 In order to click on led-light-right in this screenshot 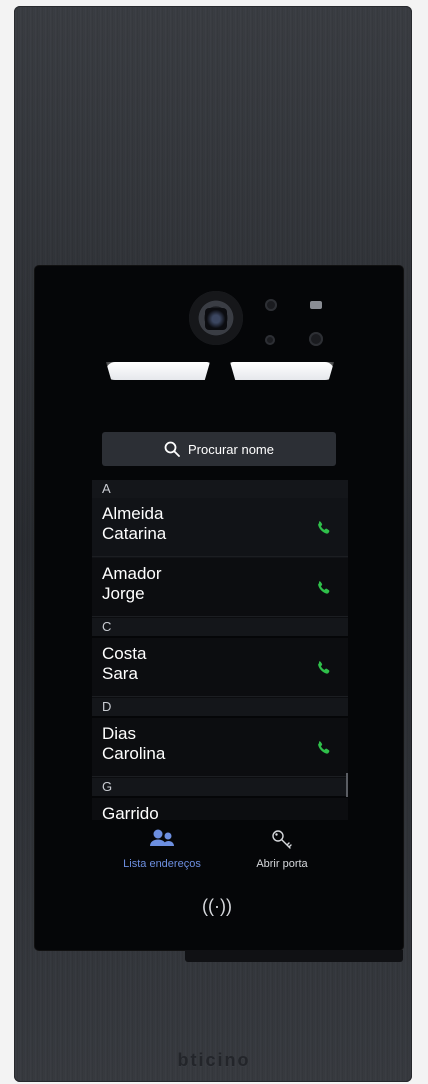, I will do `click(282, 371)`.